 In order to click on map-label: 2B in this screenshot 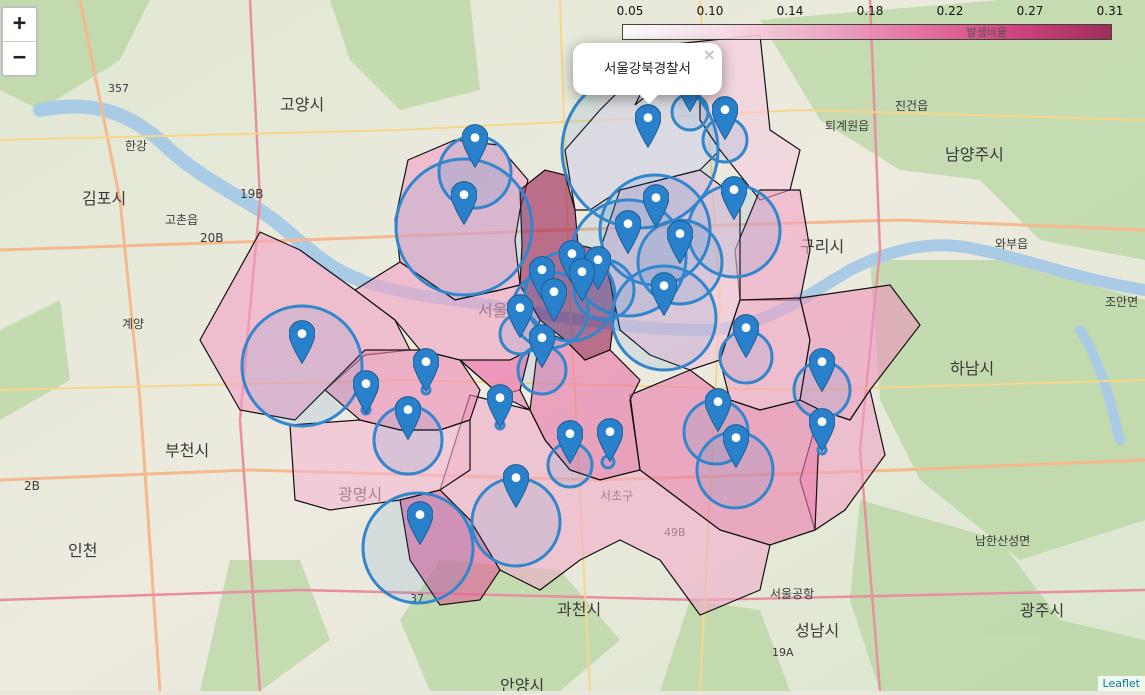, I will do `click(32, 486)`.